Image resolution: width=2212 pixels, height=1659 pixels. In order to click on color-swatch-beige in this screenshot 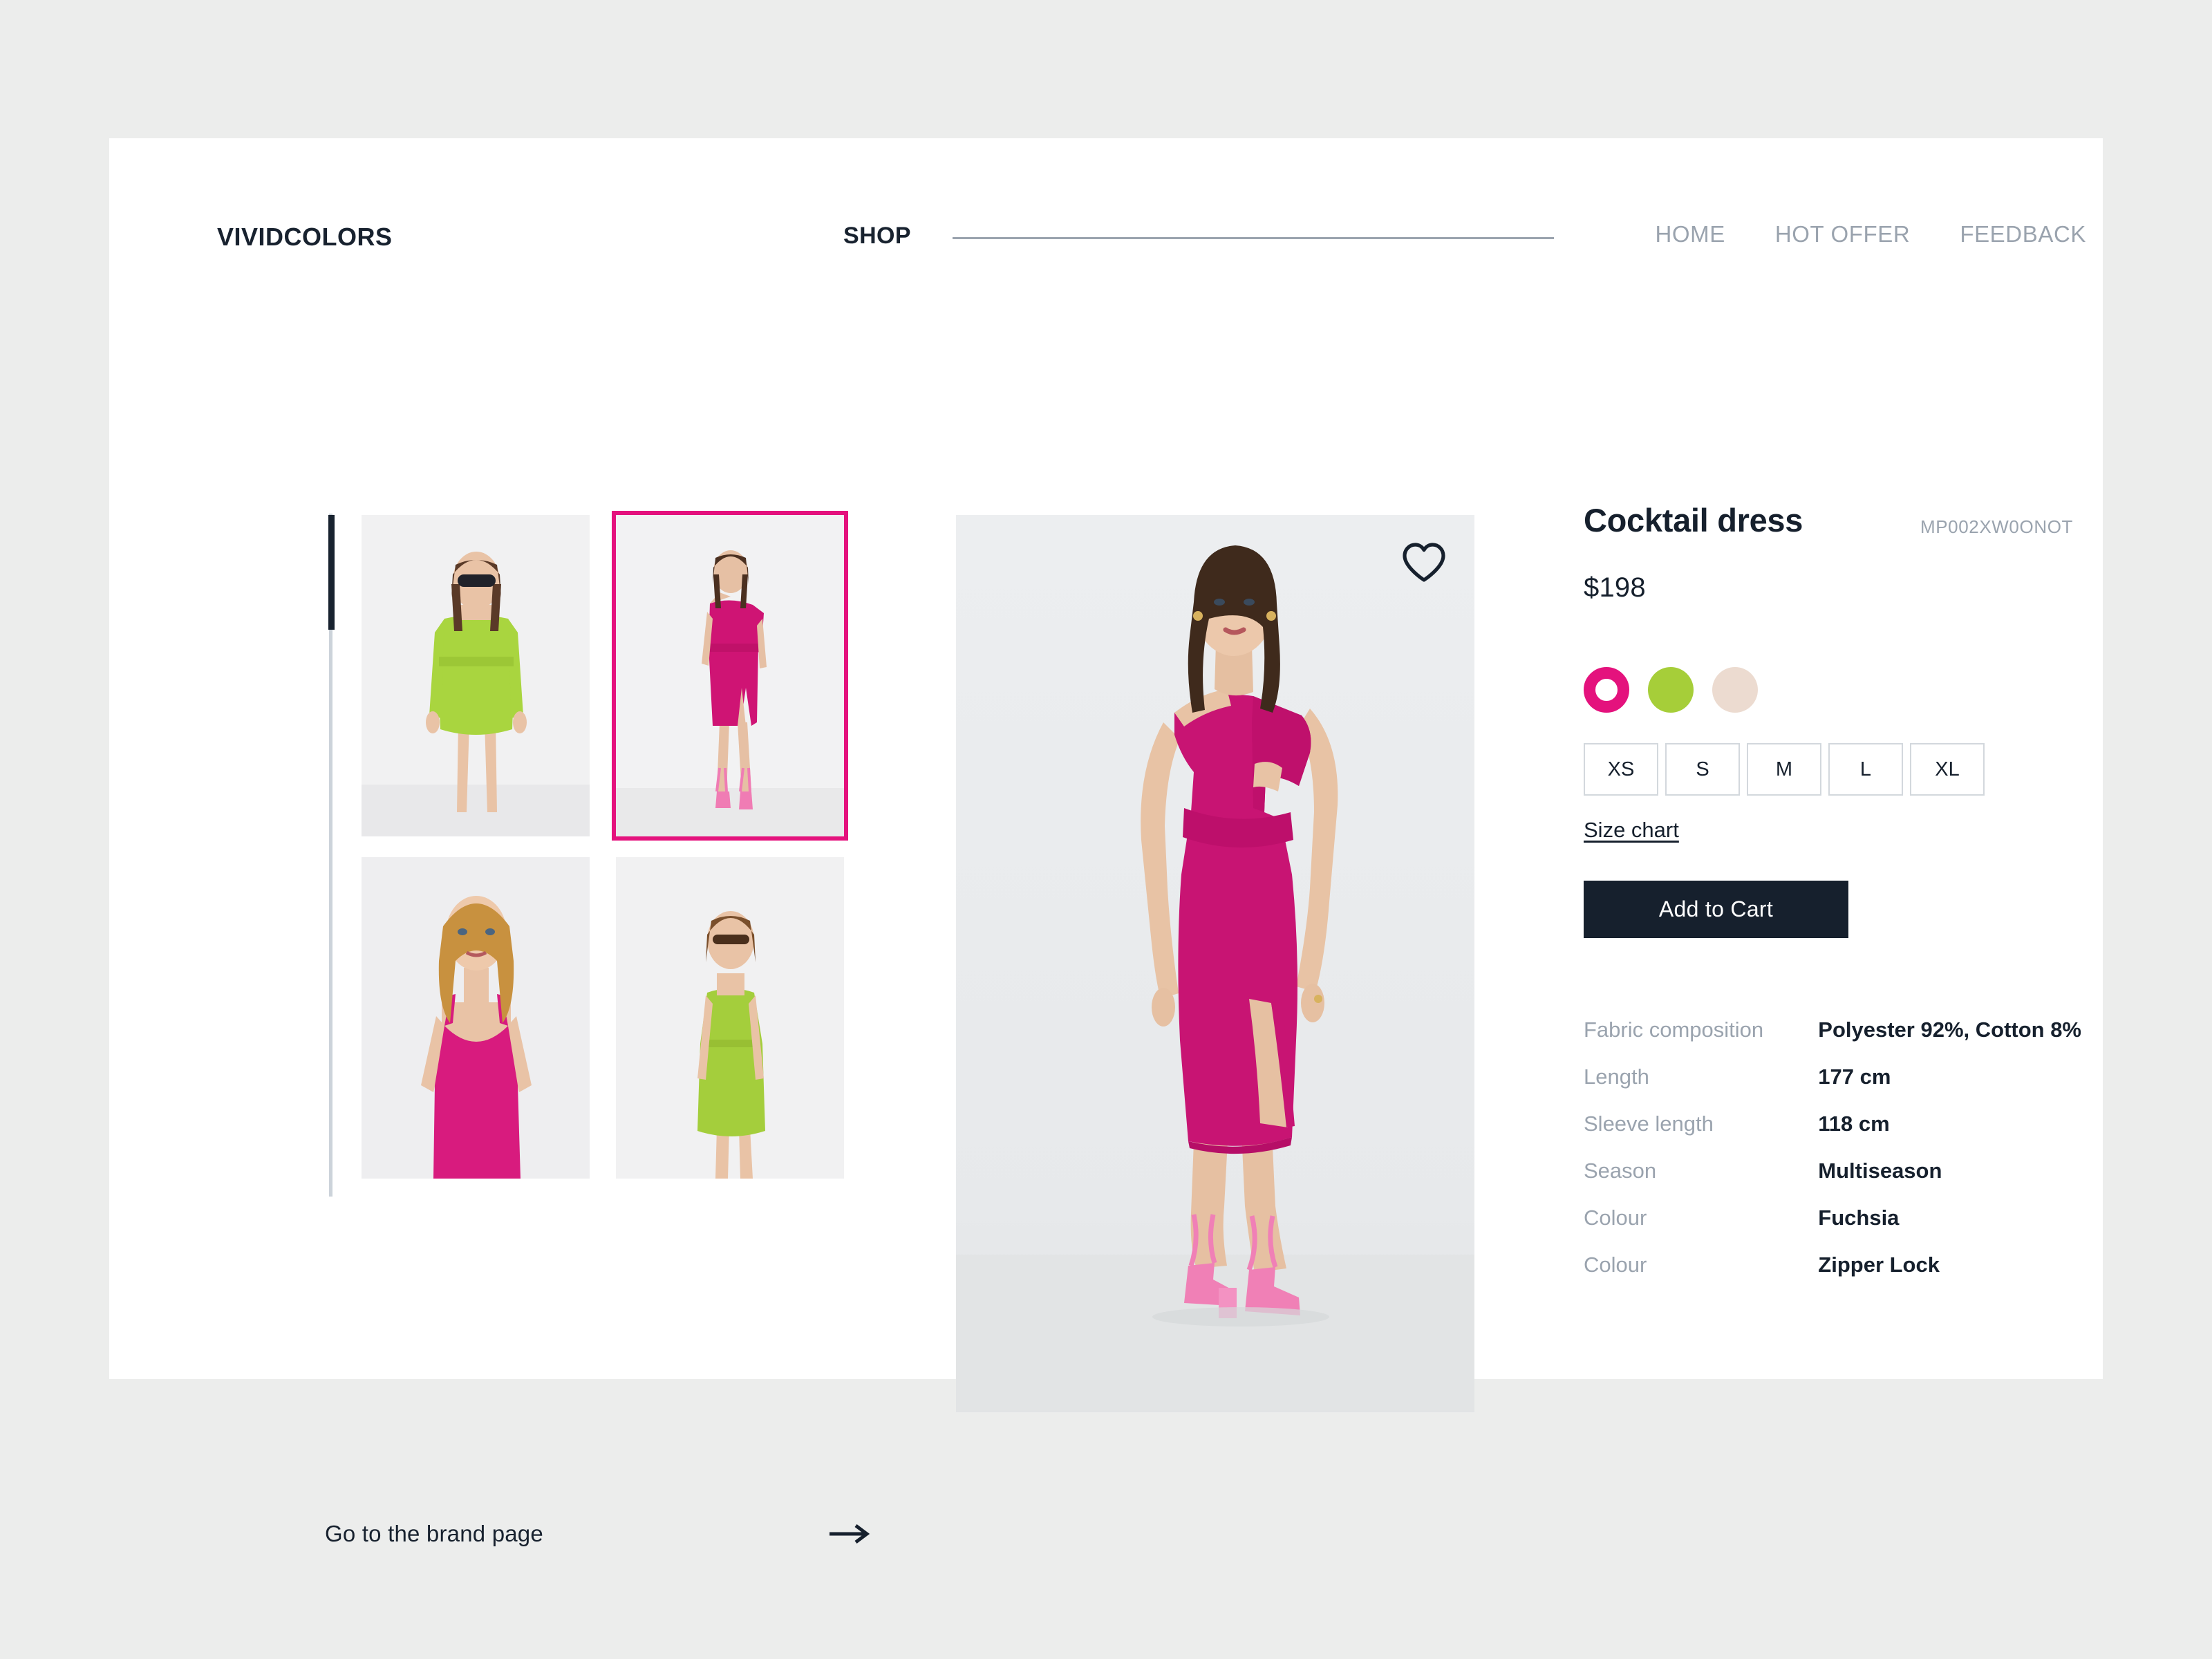, I will do `click(1735, 690)`.